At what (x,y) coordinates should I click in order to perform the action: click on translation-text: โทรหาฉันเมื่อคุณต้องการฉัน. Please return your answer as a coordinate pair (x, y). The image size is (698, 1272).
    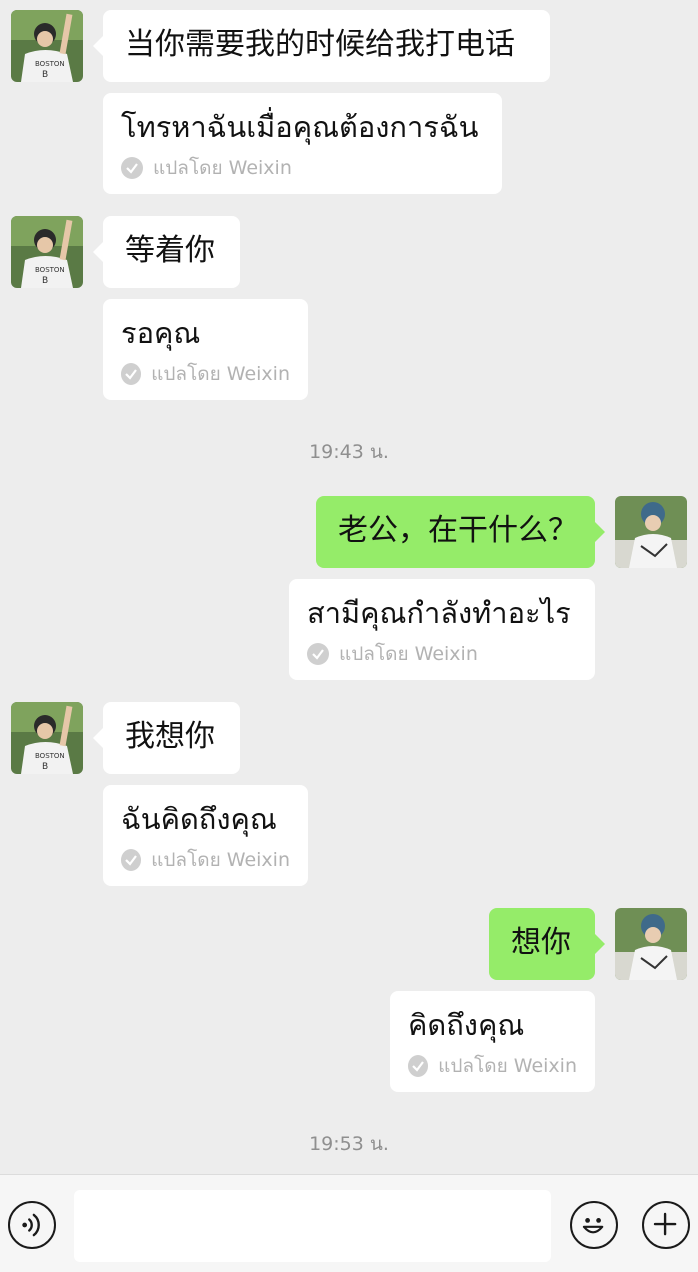
    Looking at the image, I should click on (300, 127).